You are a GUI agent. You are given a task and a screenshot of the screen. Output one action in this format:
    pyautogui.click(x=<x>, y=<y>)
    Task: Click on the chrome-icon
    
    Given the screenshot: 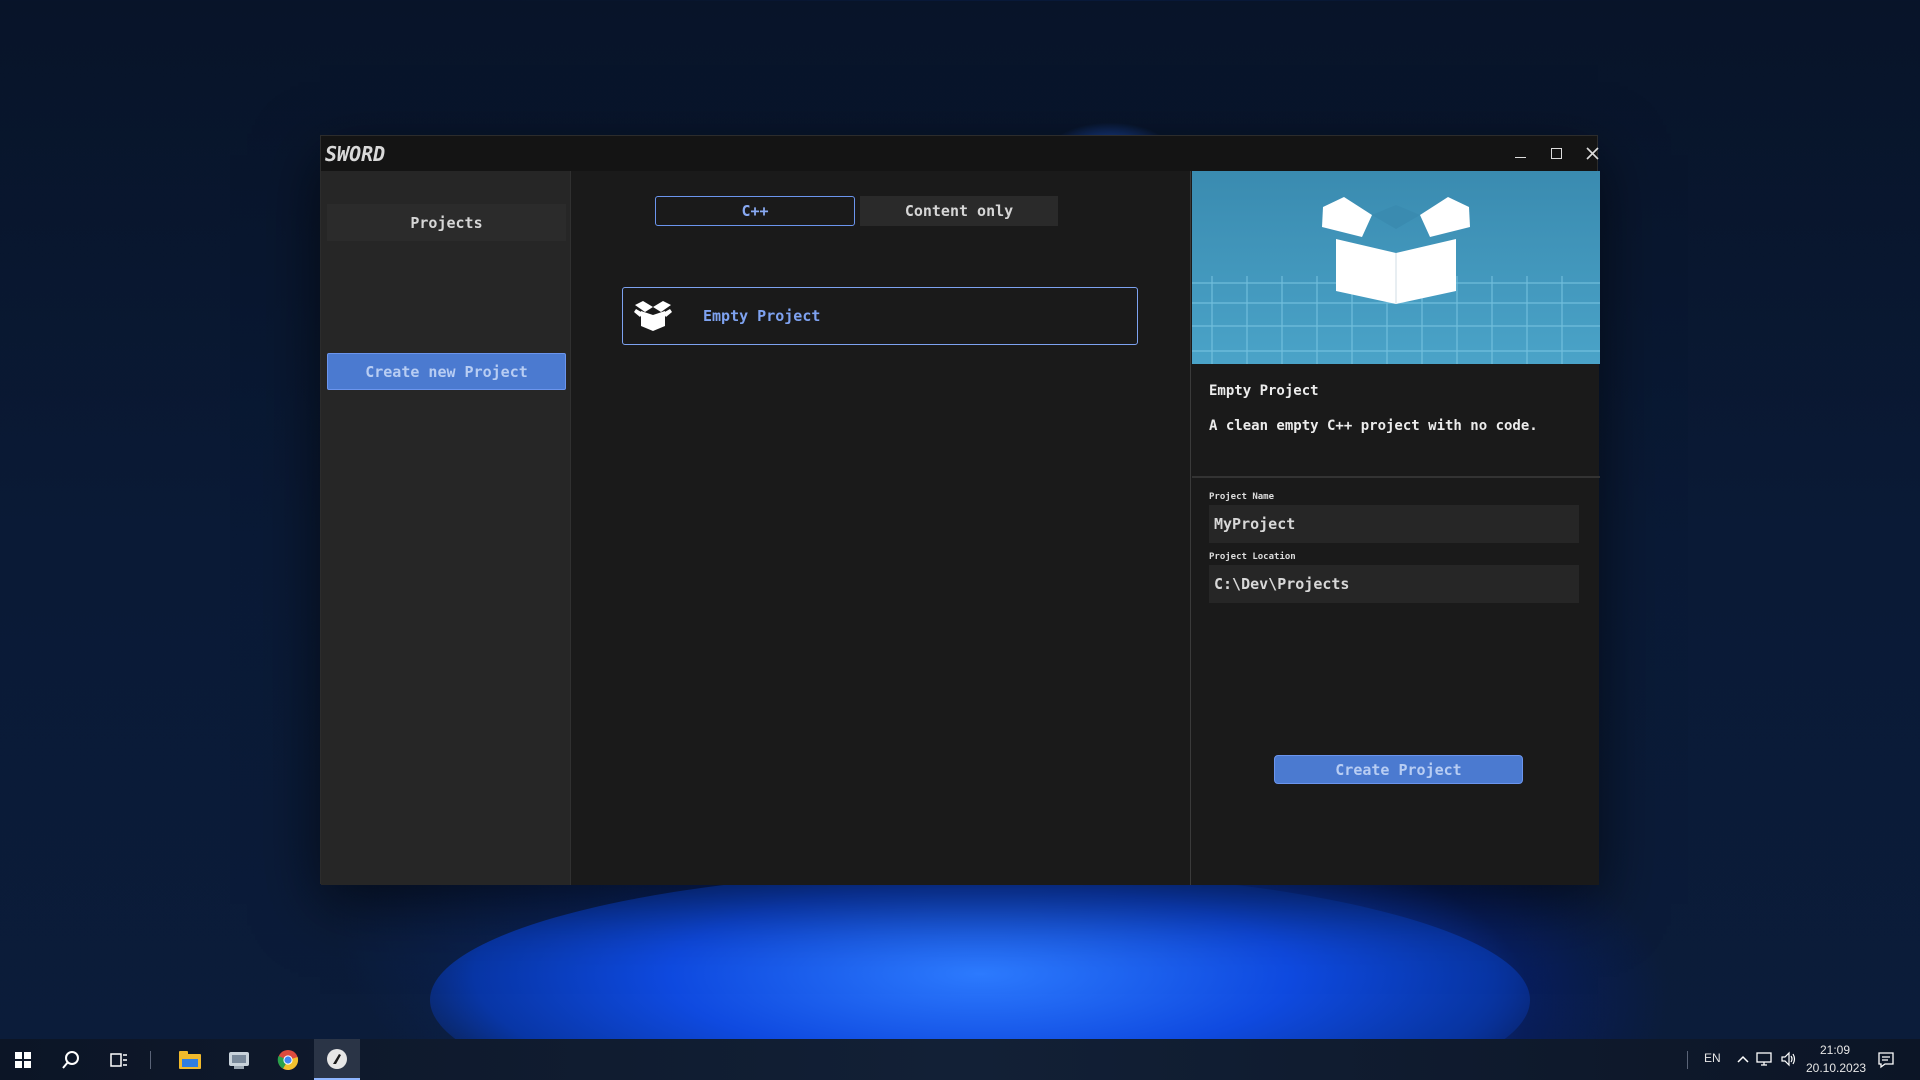 What is the action you would take?
    pyautogui.click(x=288, y=1059)
    